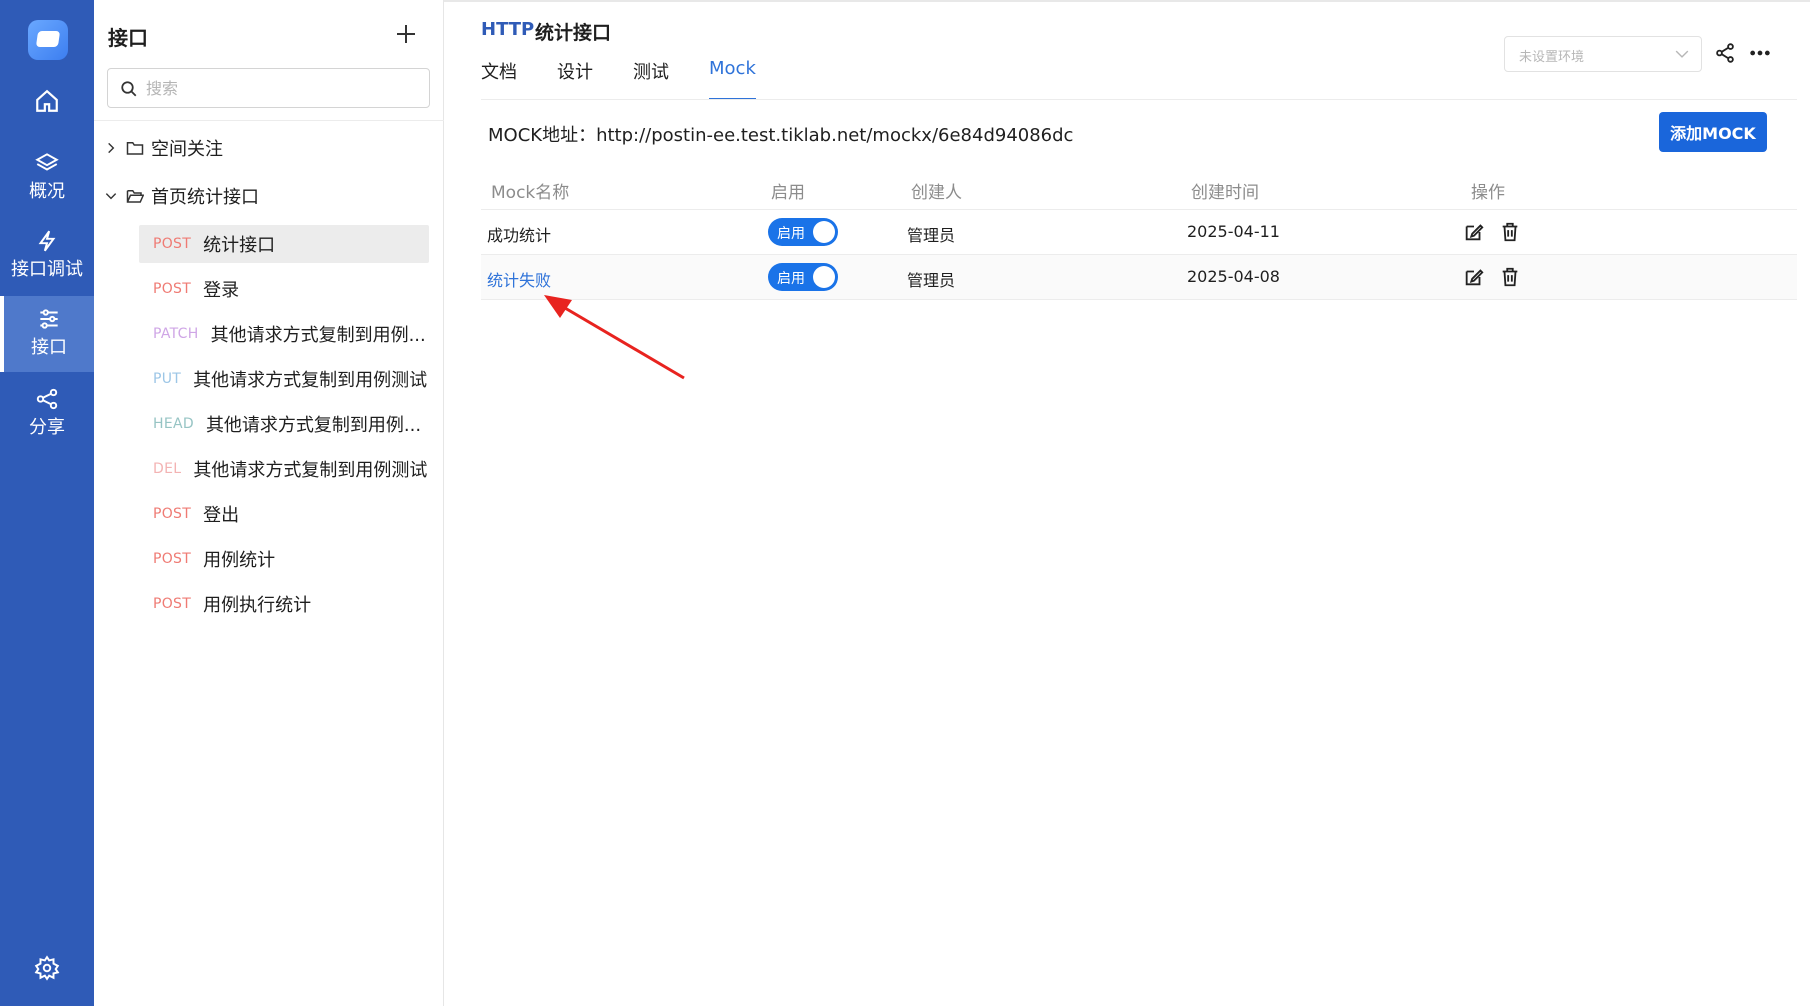  I want to click on api-item: POST 登录, so click(284, 289).